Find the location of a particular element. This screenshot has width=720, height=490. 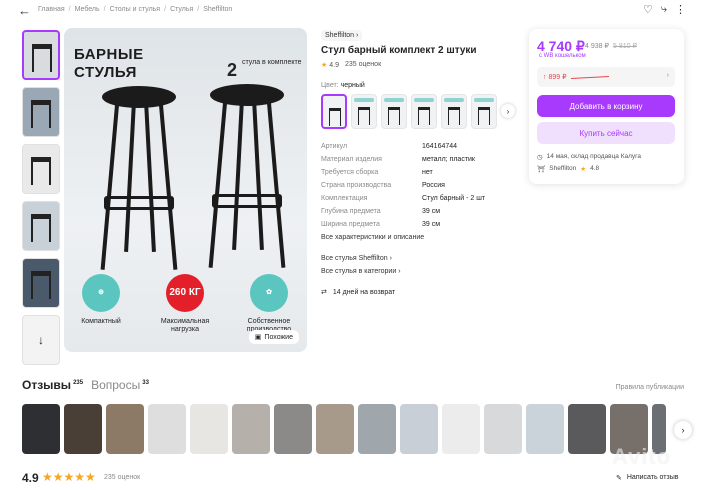

brand-link: Sheffilton › is located at coordinates (342, 35).